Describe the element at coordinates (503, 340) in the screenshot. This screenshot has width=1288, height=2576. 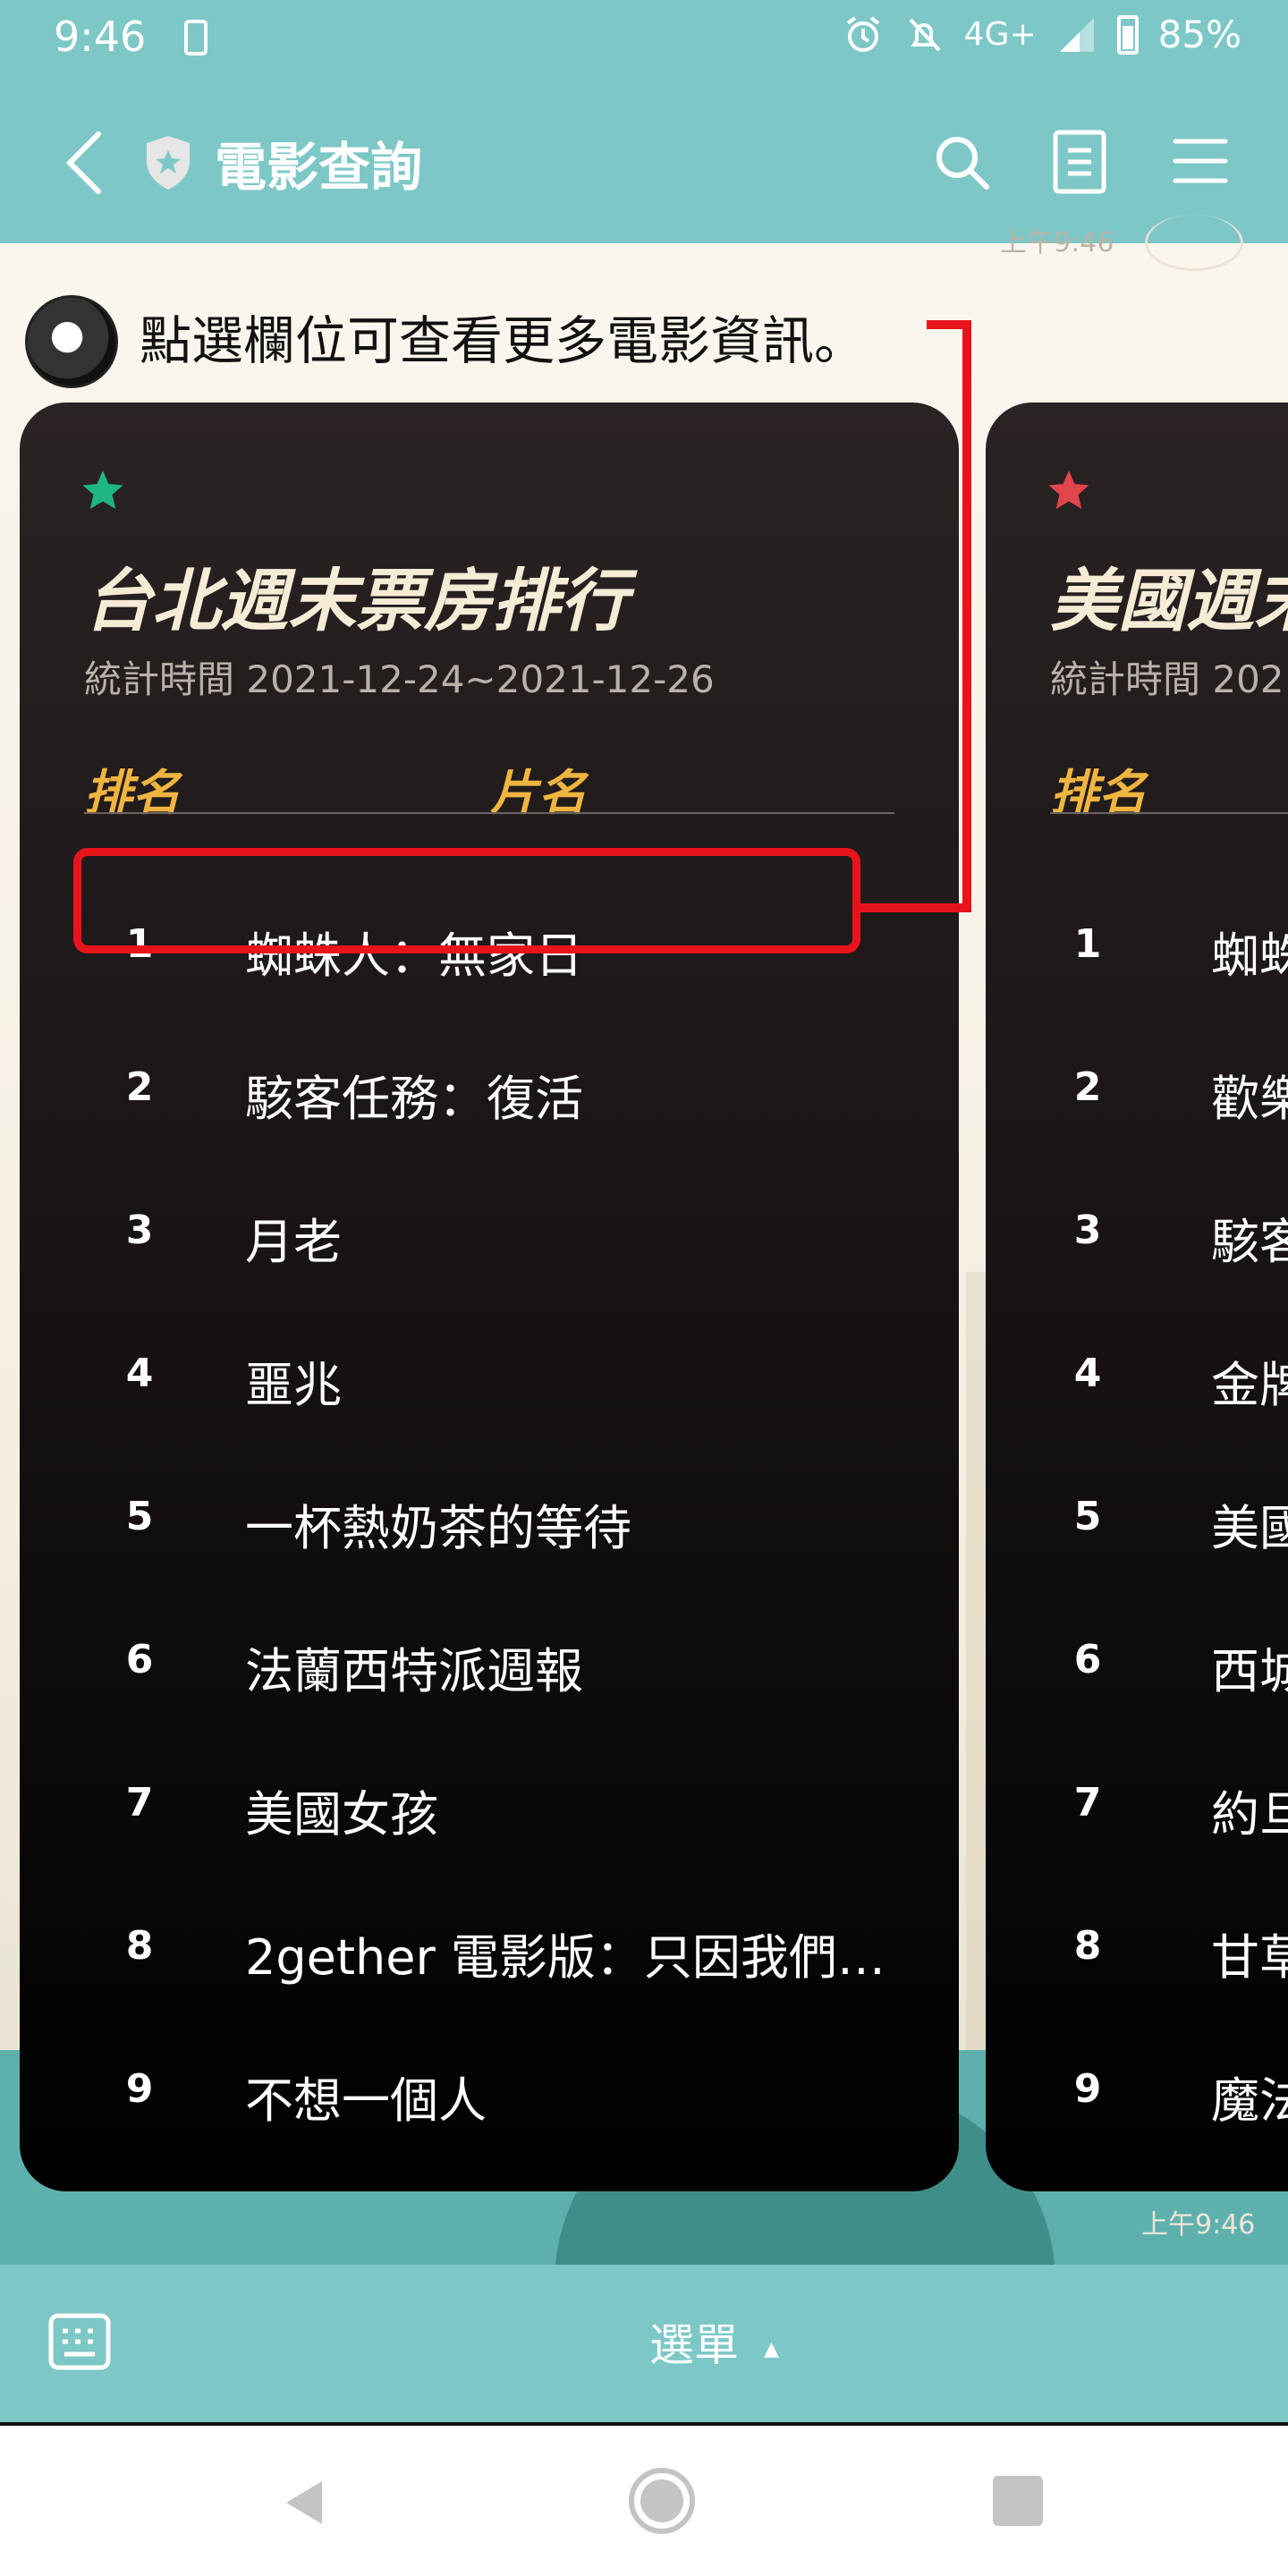
I see `bot-message: 點選欄位可查看更多電影資訊。` at that location.